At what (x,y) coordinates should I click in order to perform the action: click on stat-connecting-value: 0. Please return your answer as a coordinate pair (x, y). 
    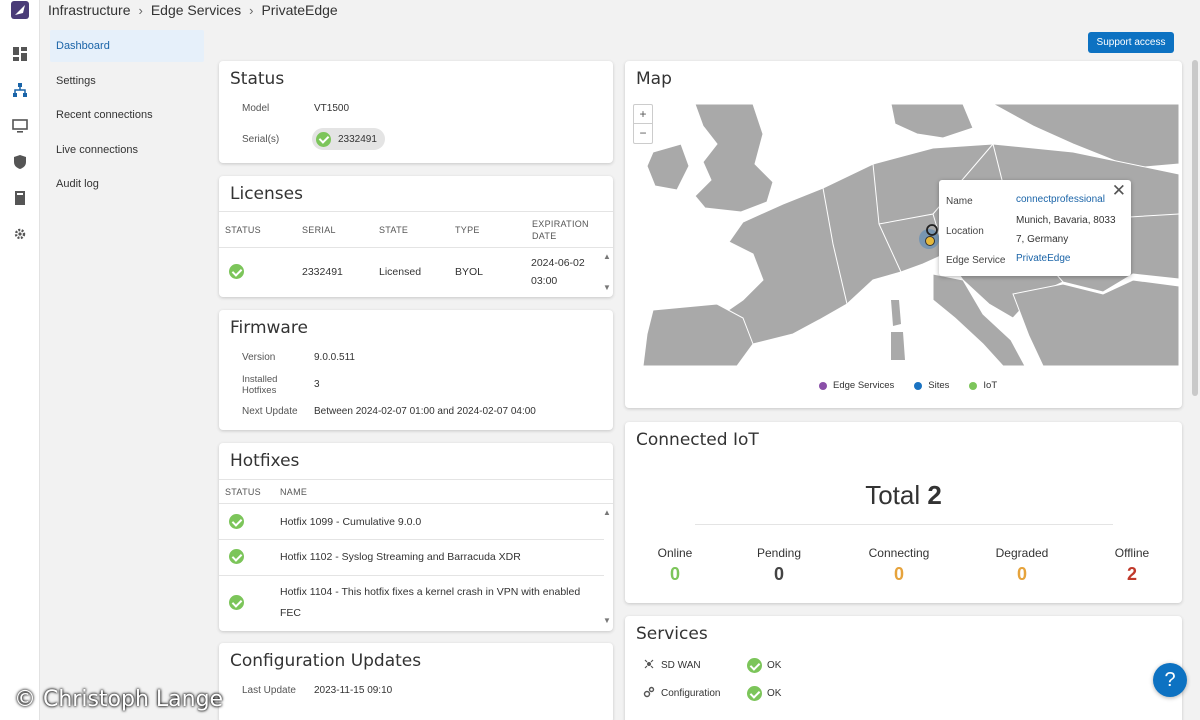
    Looking at the image, I should click on (898, 574).